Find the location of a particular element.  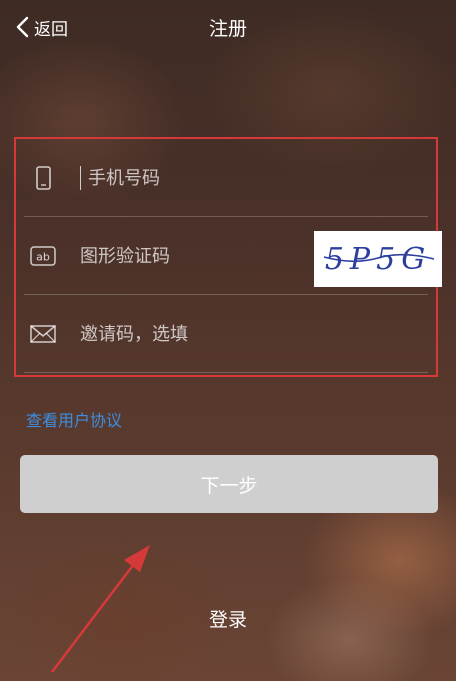

phone-input is located at coordinates (198, 178).